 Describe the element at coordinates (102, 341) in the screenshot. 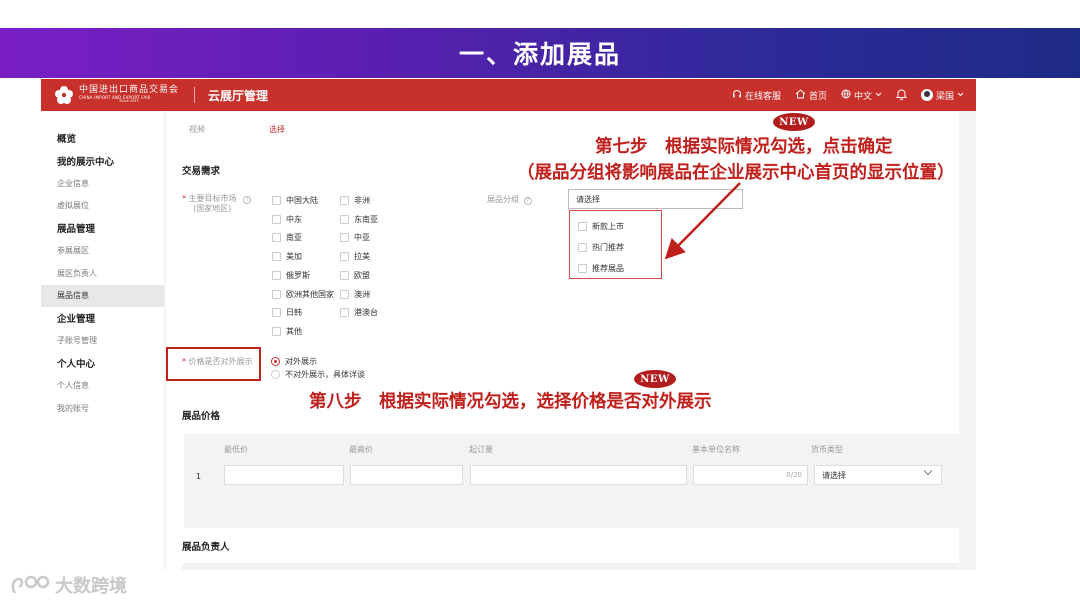

I see `sidebar-item: 子账号管理` at that location.